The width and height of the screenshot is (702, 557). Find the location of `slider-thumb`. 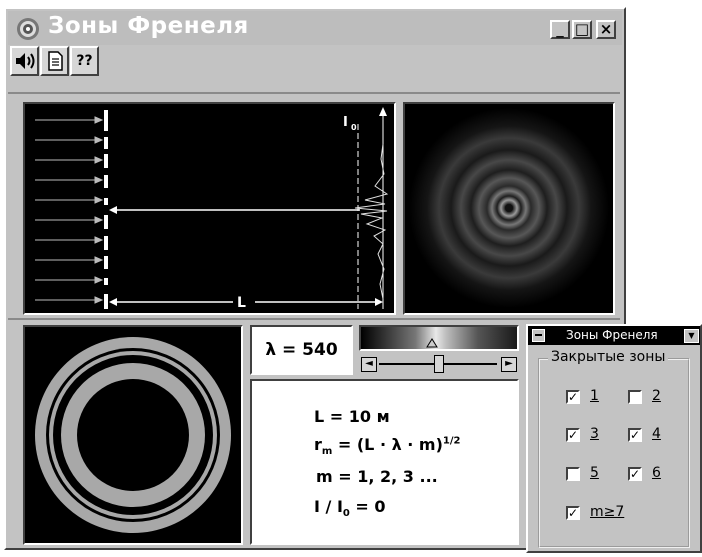

slider-thumb is located at coordinates (439, 364).